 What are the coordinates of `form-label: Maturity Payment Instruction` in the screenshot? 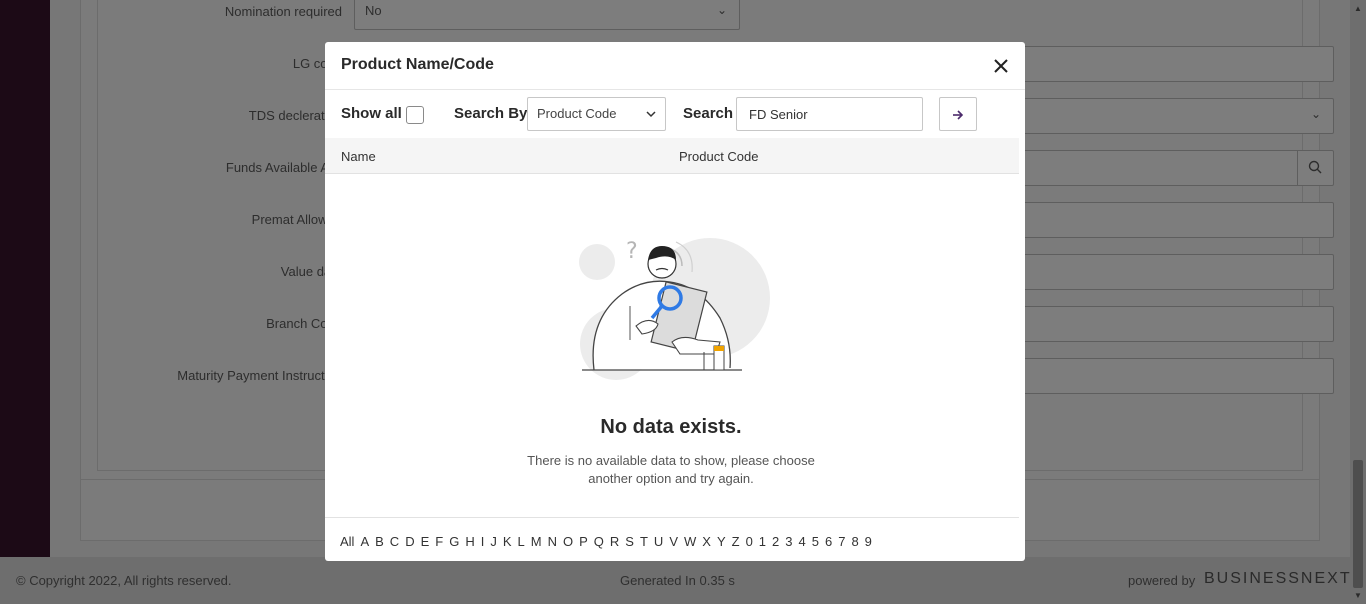 It's located at (259, 375).